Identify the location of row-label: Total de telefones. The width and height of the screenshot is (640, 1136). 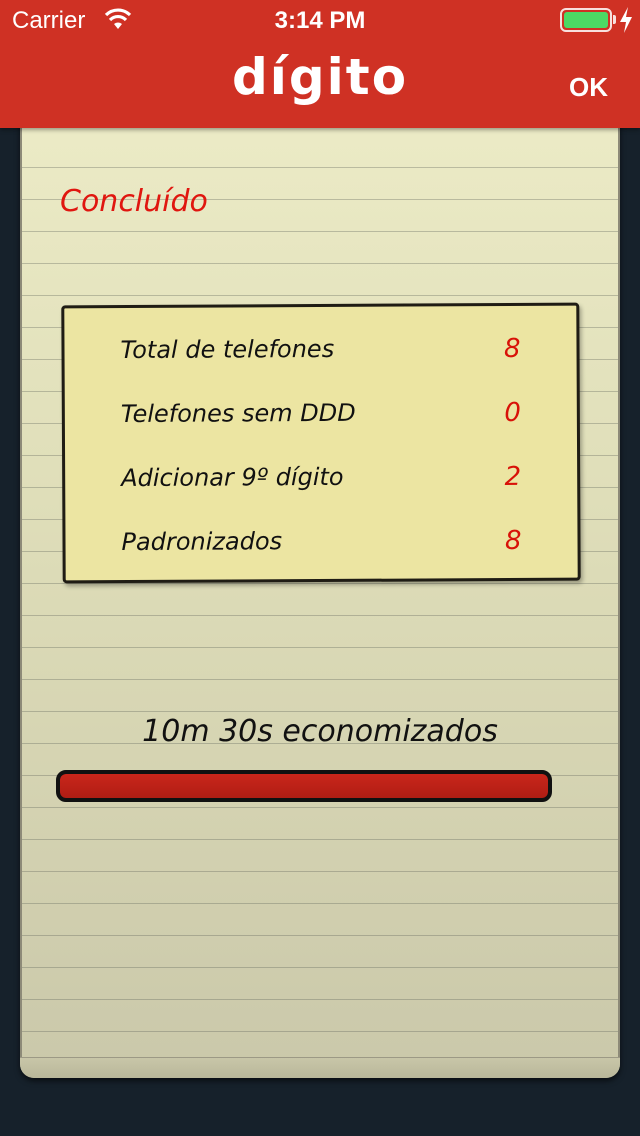
(227, 349).